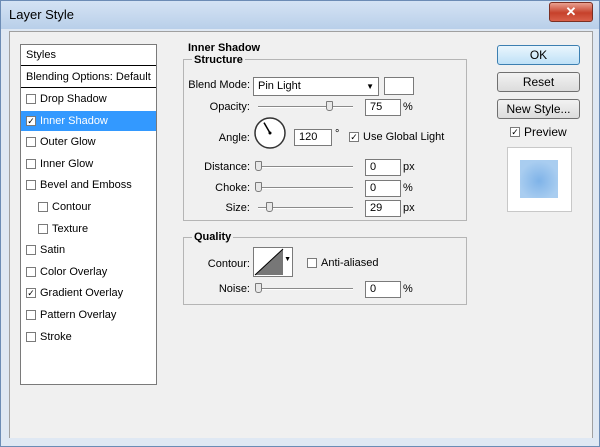 The image size is (600, 447). Describe the element at coordinates (305, 107) in the screenshot. I see `opacity-slider` at that location.